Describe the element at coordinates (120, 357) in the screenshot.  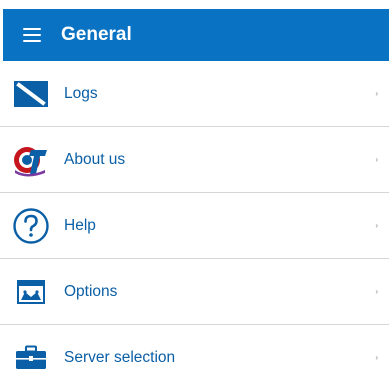
I see `list-item-label: Server selection` at that location.